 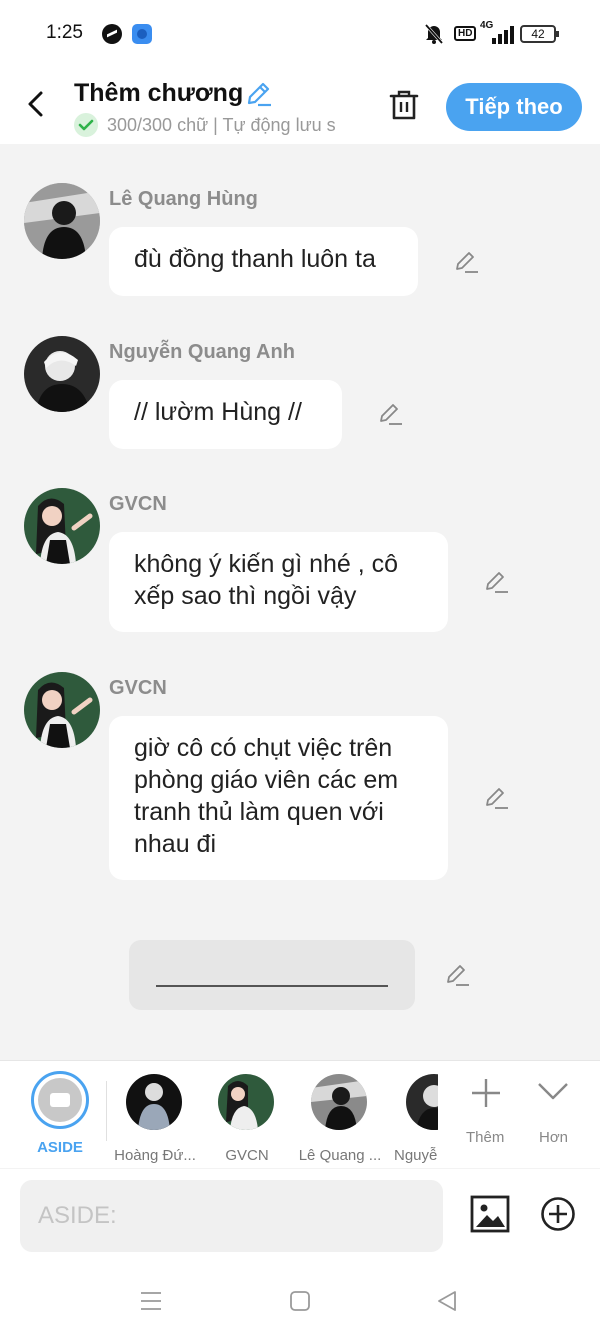 I want to click on character-name: GVCN, so click(x=247, y=1155).